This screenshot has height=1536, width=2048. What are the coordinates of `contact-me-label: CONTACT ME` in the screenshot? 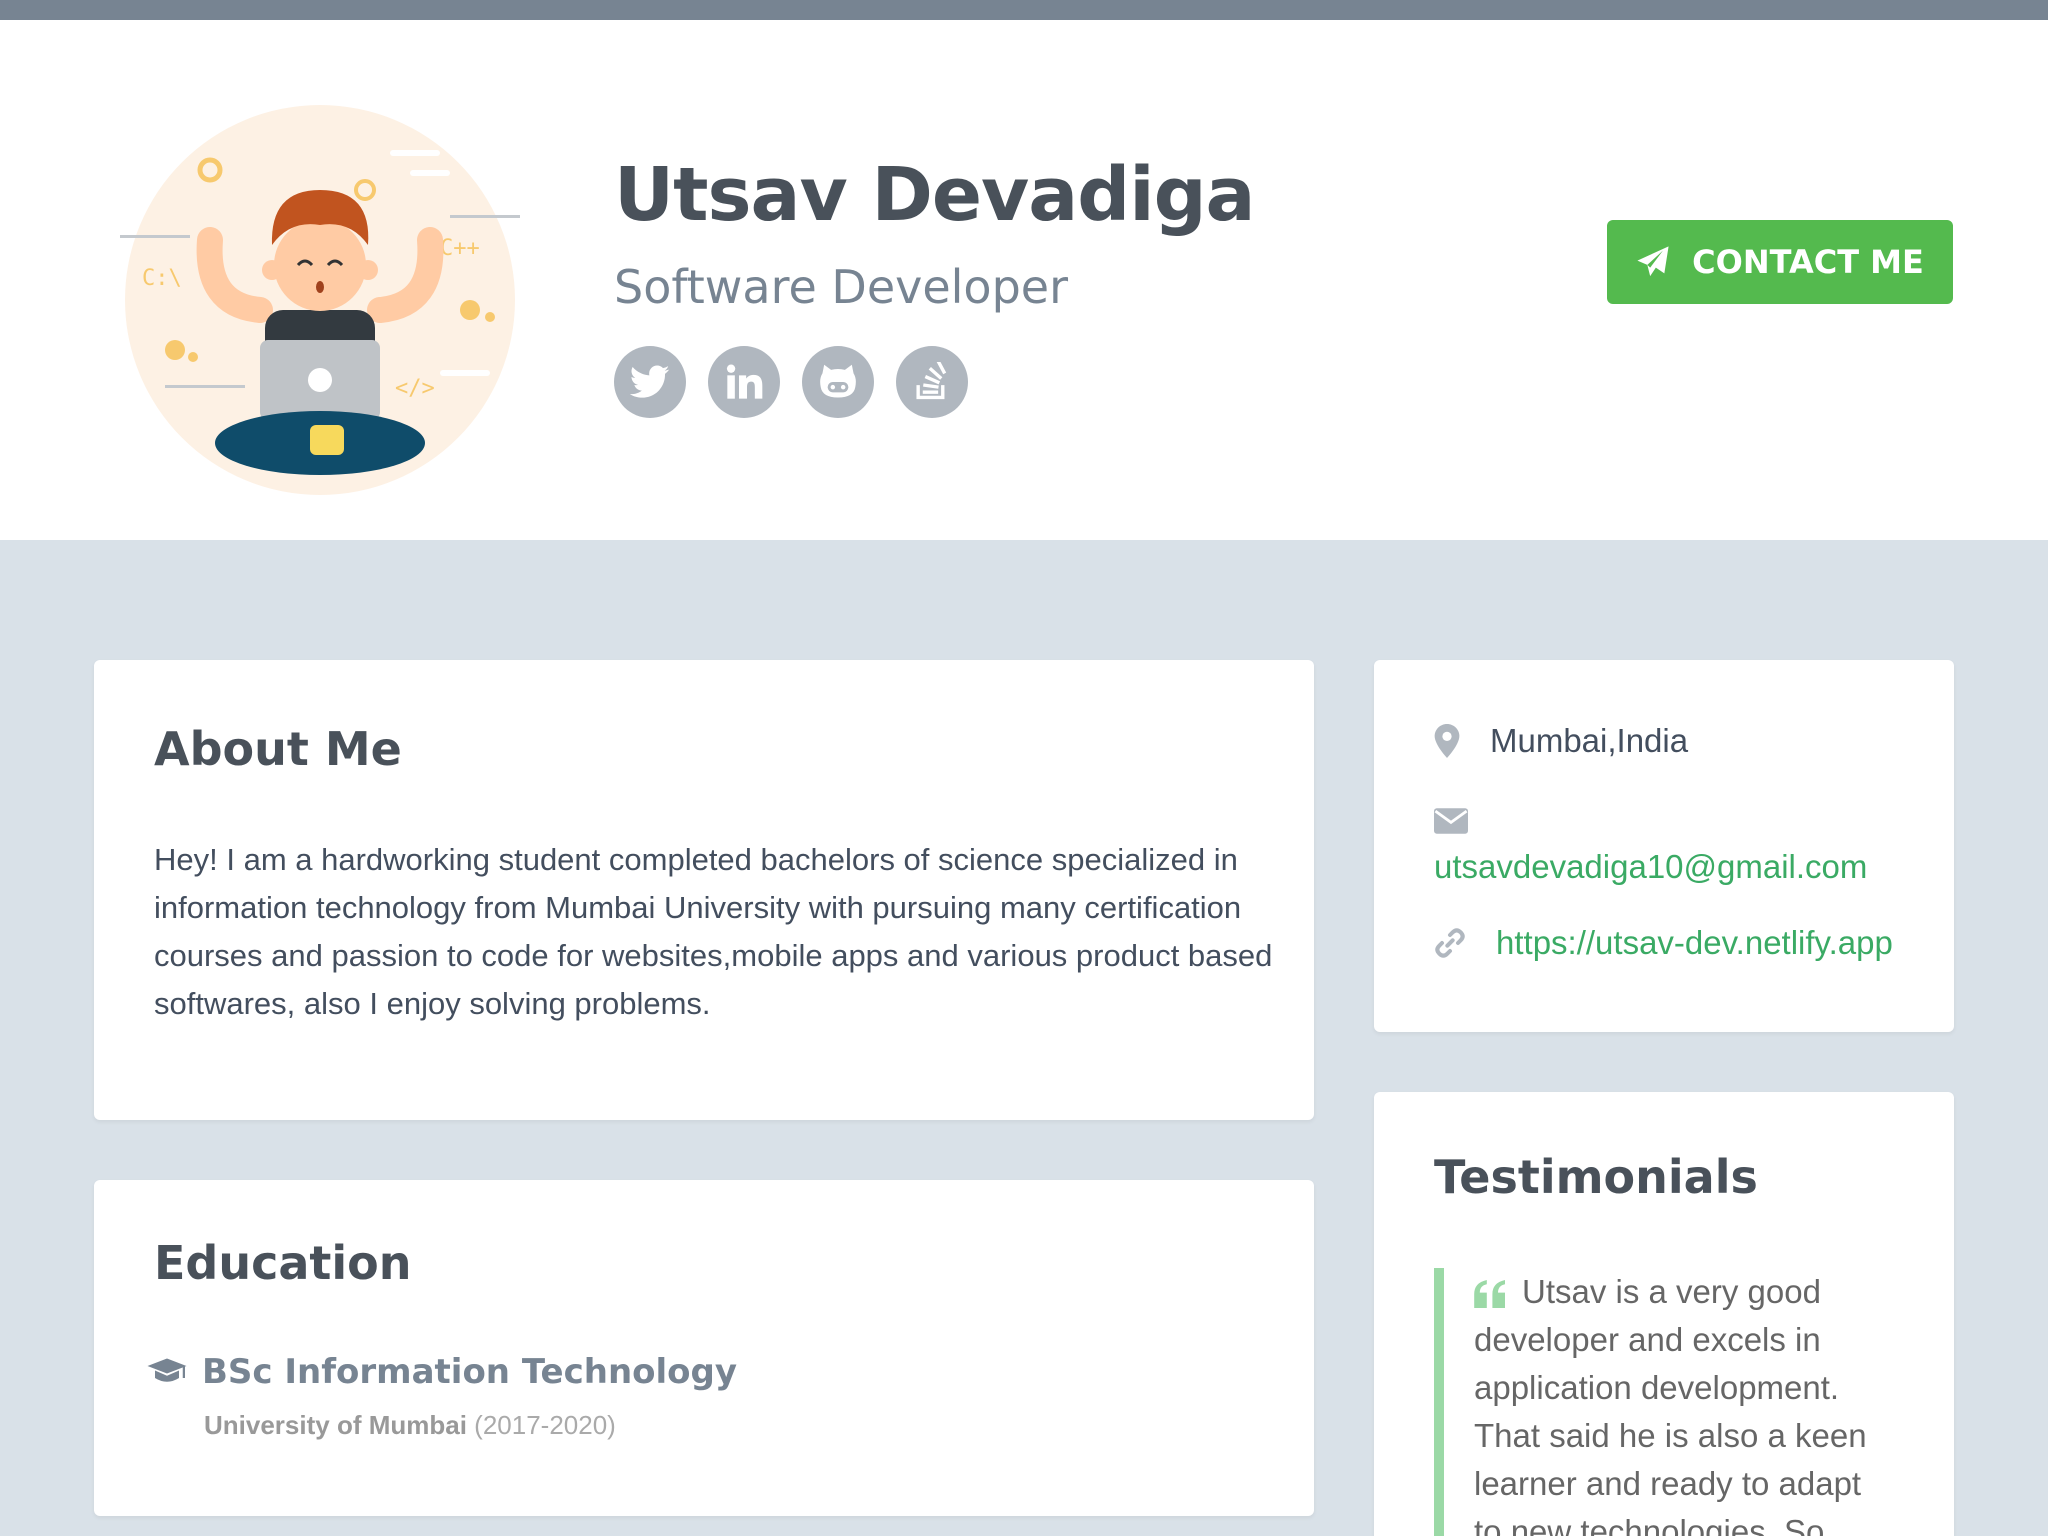 It's located at (1808, 262).